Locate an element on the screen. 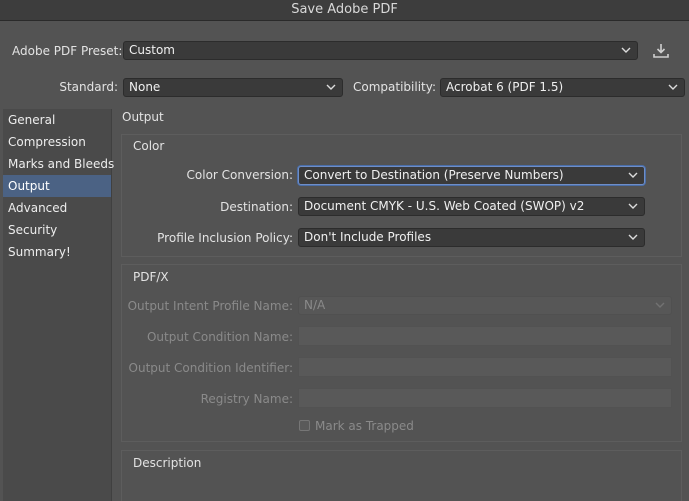 This screenshot has height=501, width=689. description-panel-title: Description is located at coordinates (167, 463).